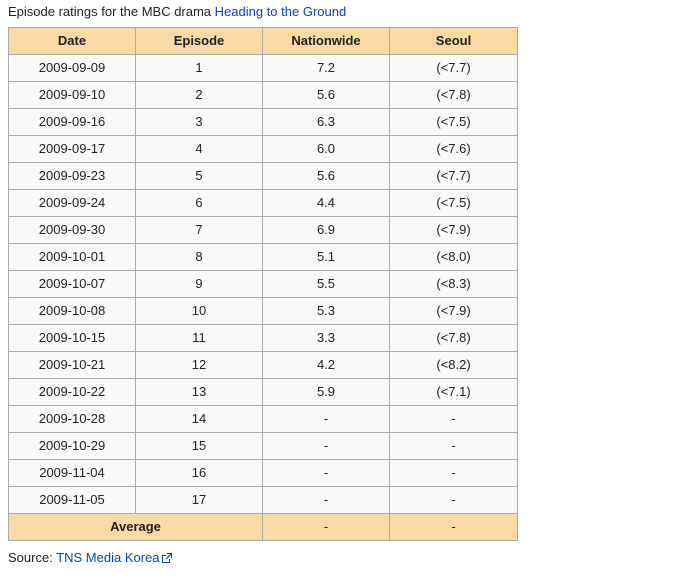  I want to click on cell-date: 2009-09-09, so click(72, 68).